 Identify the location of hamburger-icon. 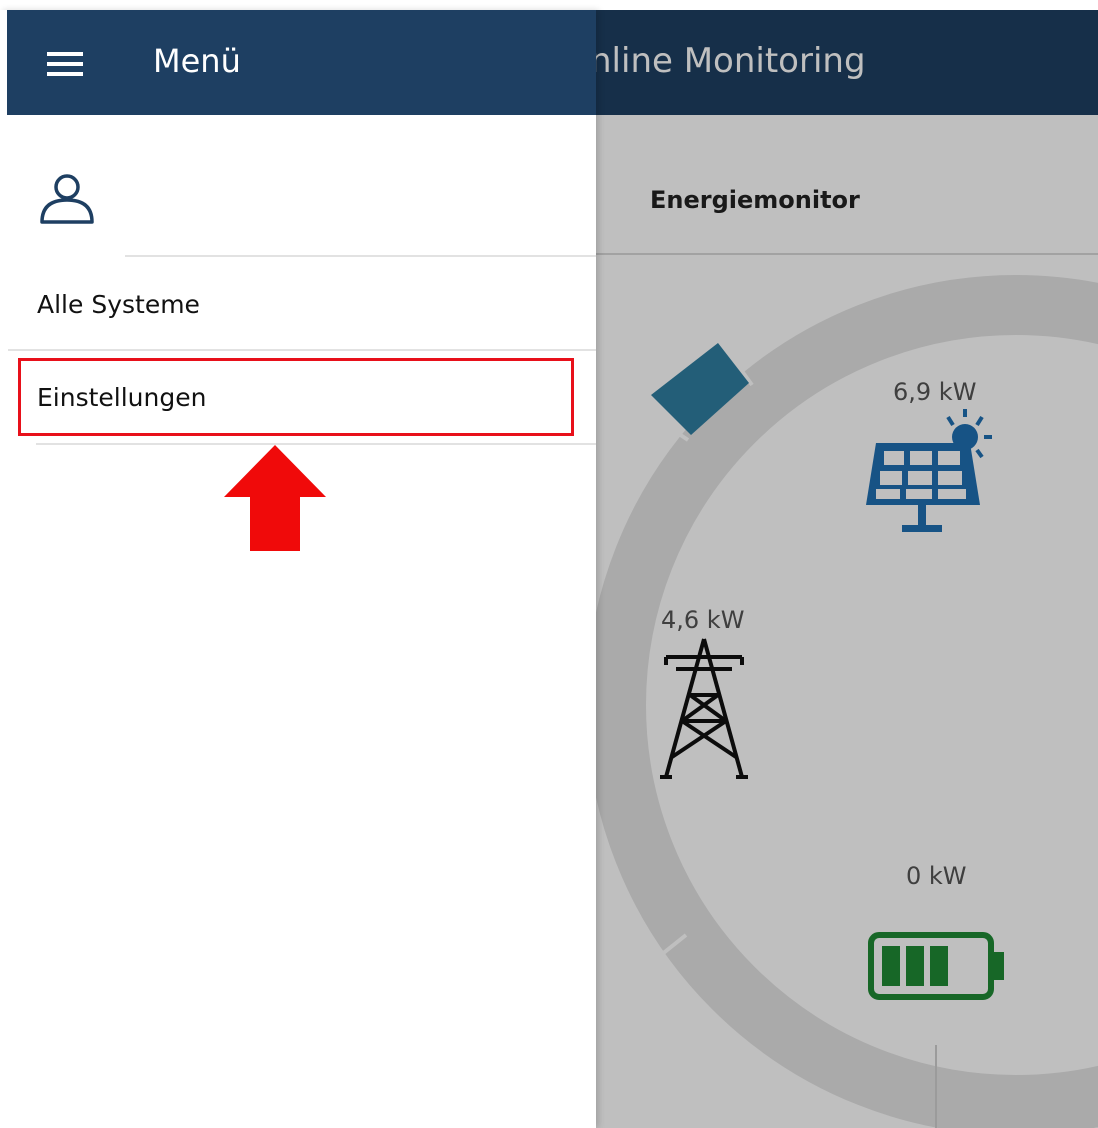
(65, 64).